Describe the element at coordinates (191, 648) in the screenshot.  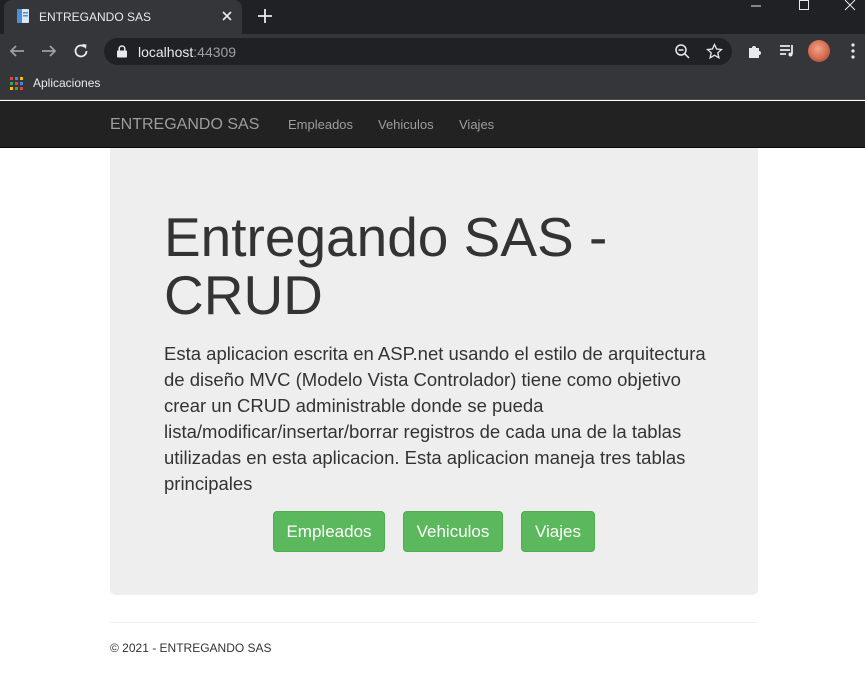
I see `footer-copyright: © 2021 - ENTREGANDO SAS` at that location.